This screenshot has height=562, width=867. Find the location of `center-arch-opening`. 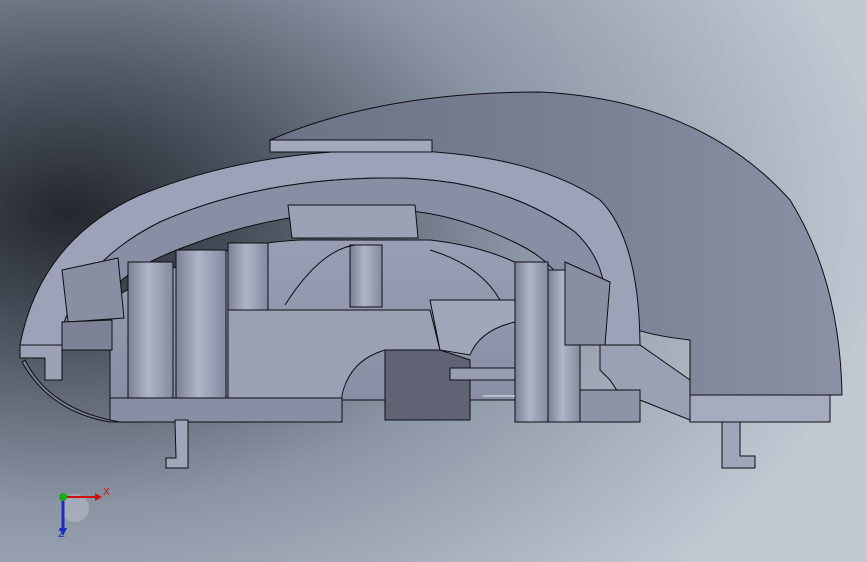

center-arch-opening is located at coordinates (427, 385).